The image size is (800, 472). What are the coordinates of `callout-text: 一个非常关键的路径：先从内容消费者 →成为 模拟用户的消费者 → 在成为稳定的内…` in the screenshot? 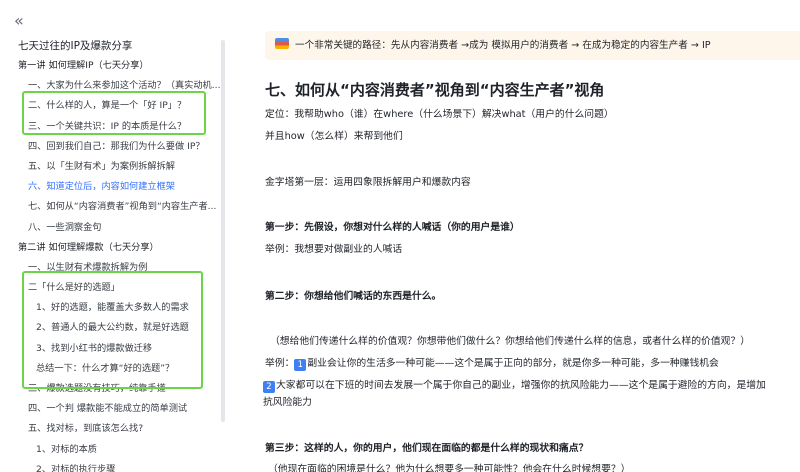 It's located at (503, 45).